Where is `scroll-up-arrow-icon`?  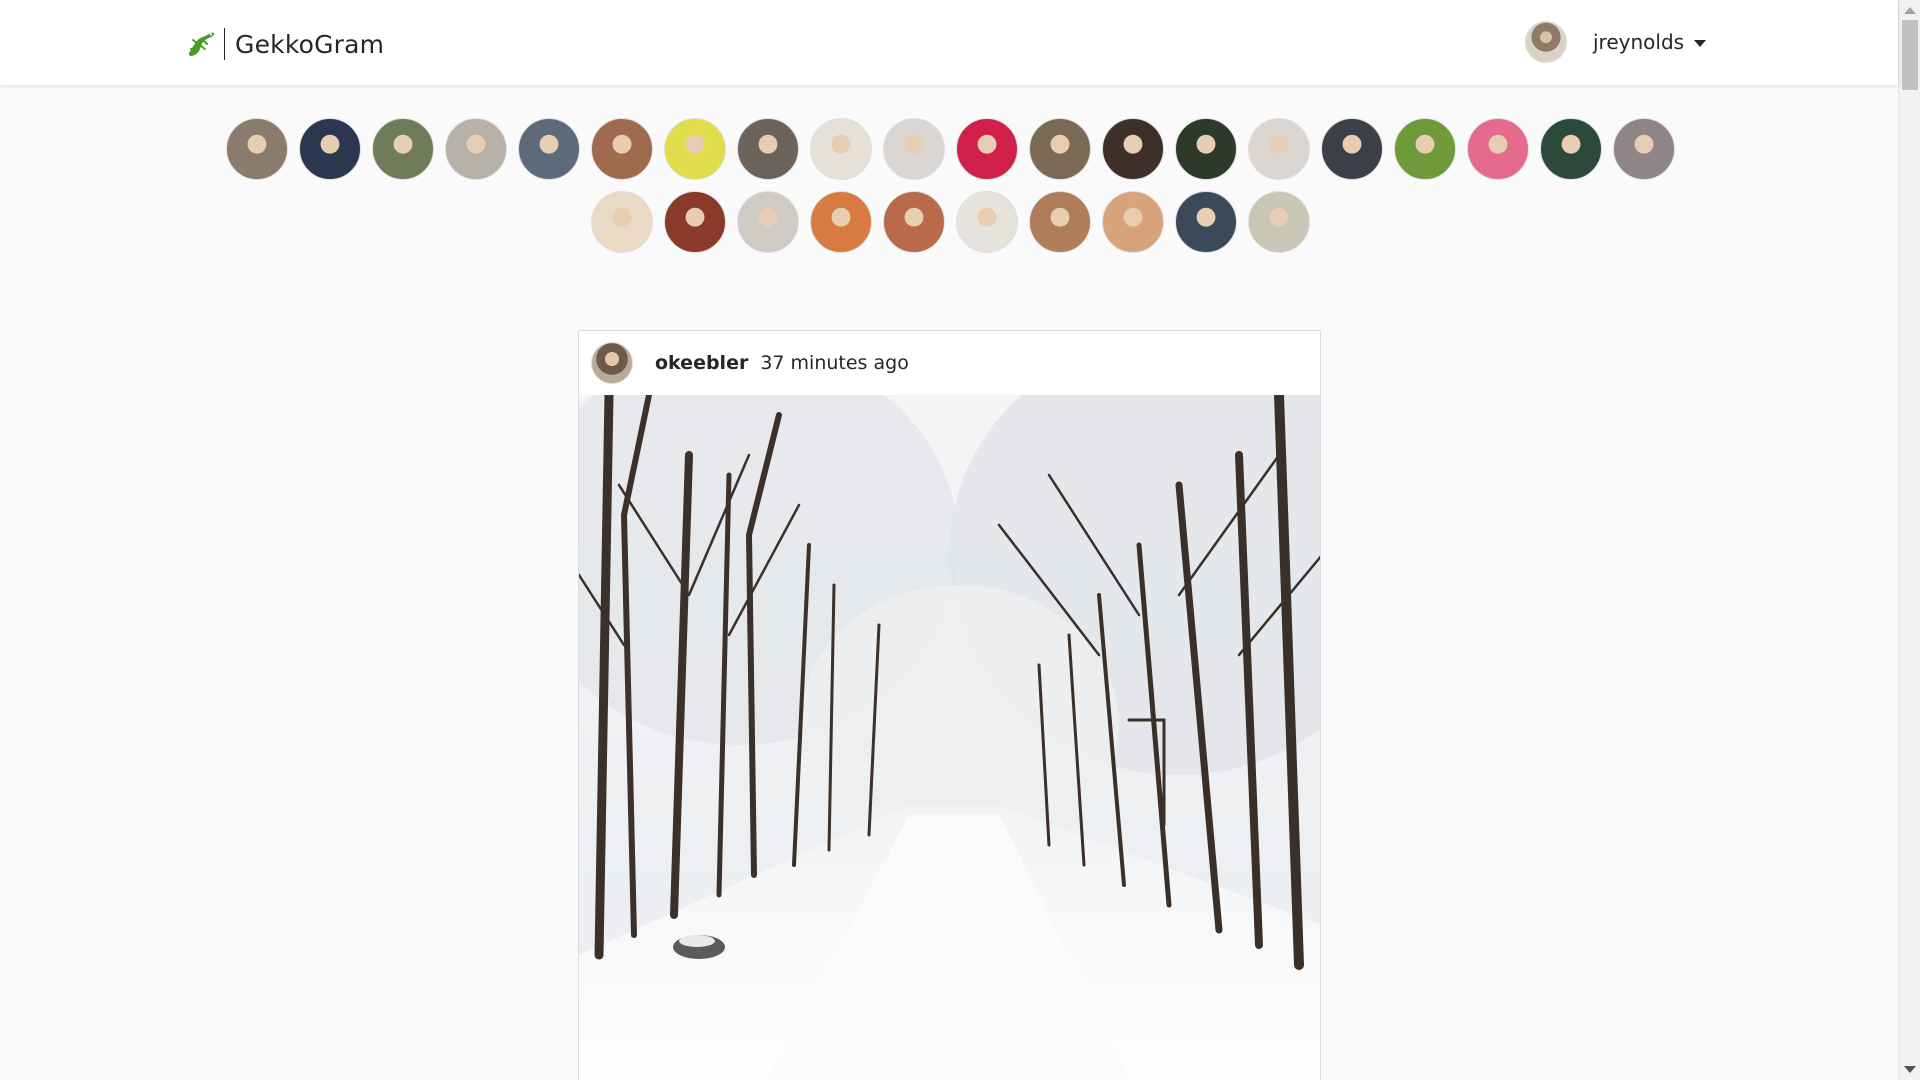 scroll-up-arrow-icon is located at coordinates (1910, 10).